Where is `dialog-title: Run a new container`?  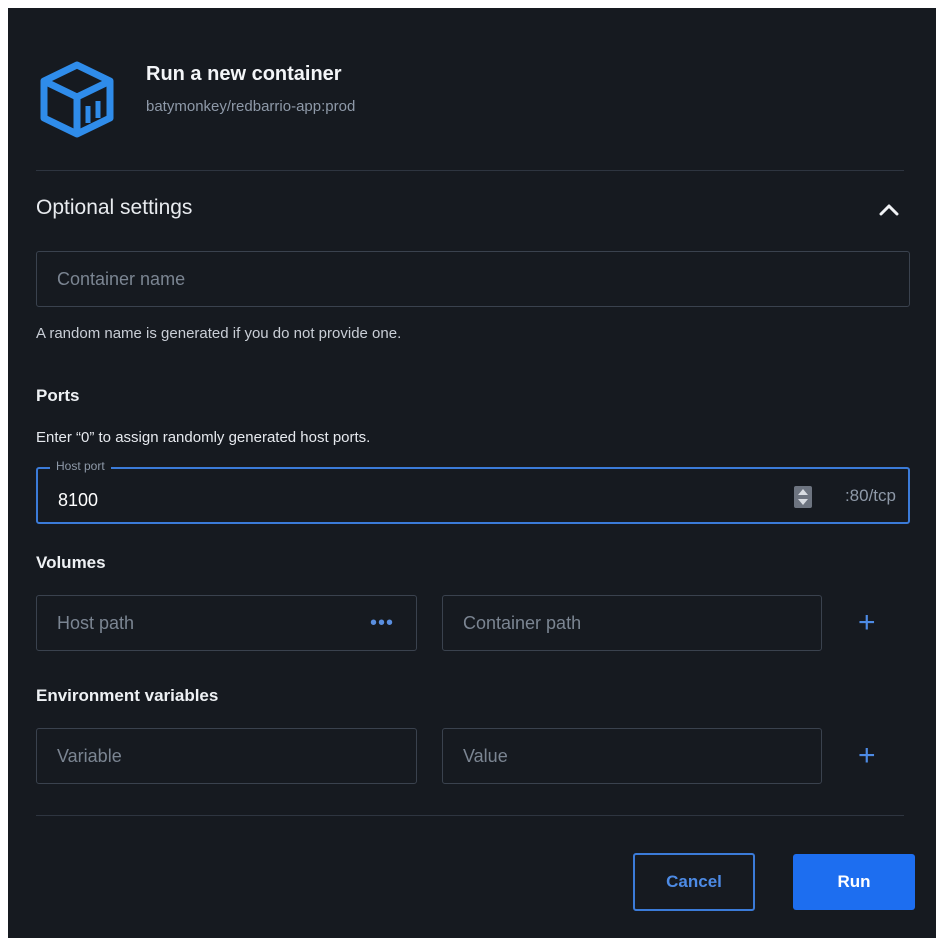
dialog-title: Run a new container is located at coordinates (244, 74).